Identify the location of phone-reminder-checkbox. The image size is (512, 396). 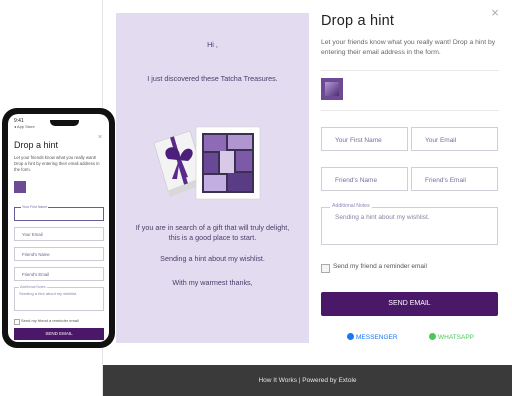
(17, 322).